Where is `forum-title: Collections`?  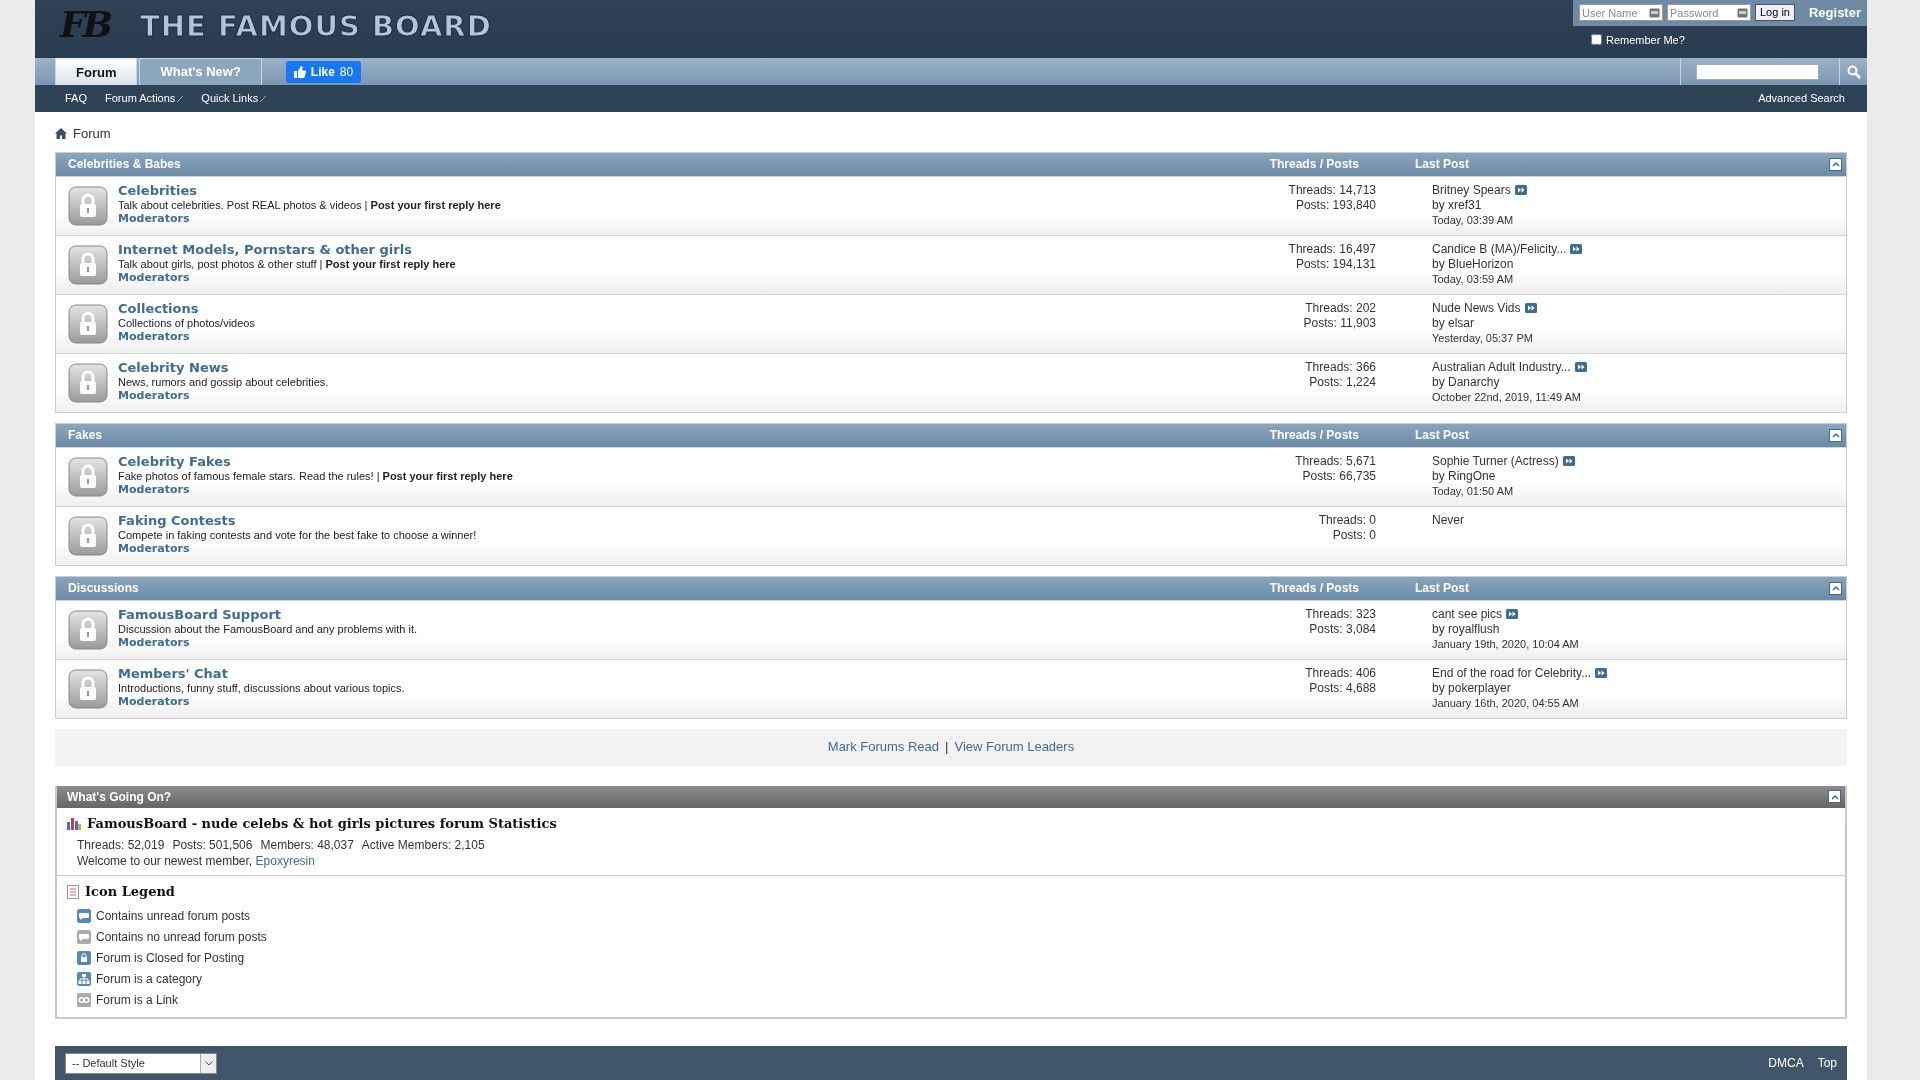 forum-title: Collections is located at coordinates (186, 308).